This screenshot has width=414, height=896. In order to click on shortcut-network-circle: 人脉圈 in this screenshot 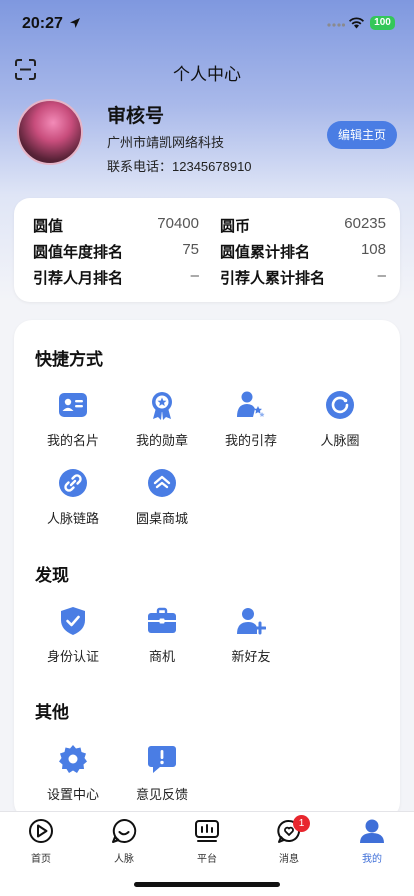, I will do `click(340, 420)`.